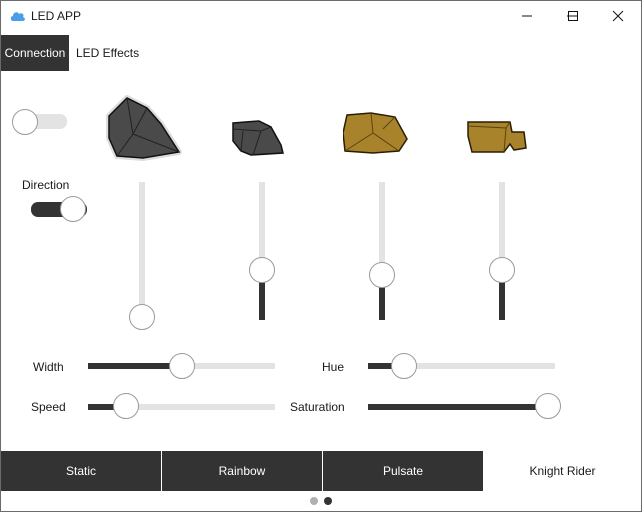 This screenshot has width=642, height=512. I want to click on rainbow-button: Rainbow, so click(242, 471).